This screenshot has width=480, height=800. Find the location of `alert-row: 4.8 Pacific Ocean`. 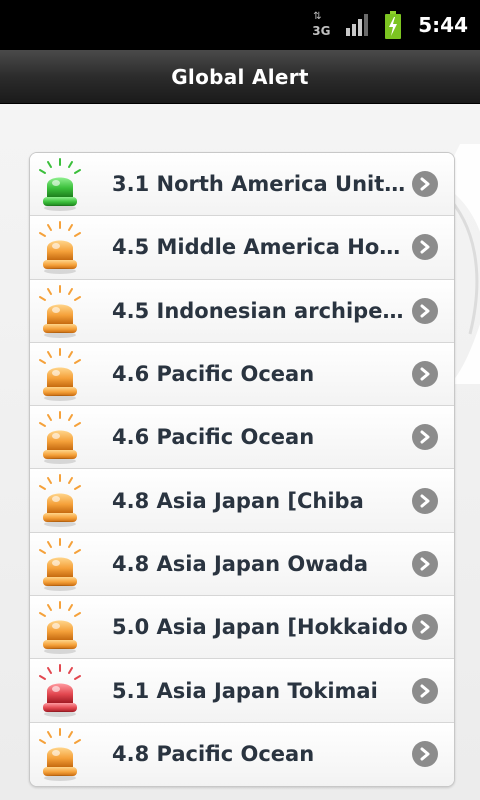

alert-row: 4.8 Pacific Ocean is located at coordinates (242, 754).